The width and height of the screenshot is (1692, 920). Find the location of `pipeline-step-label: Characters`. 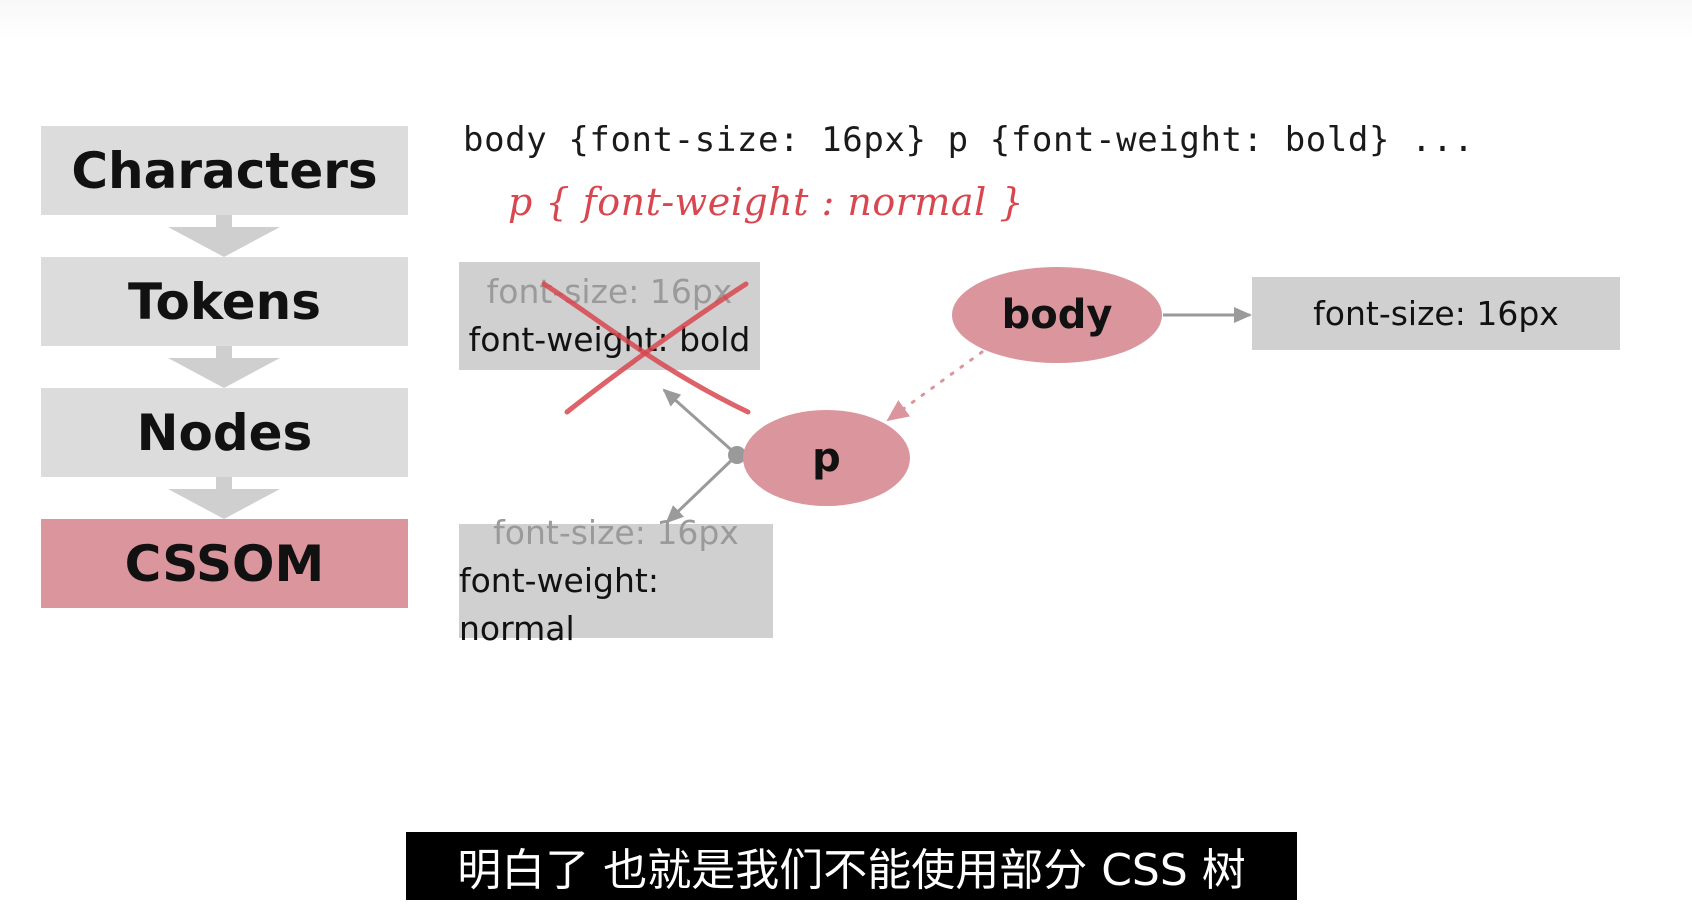

pipeline-step-label: Characters is located at coordinates (224, 170).